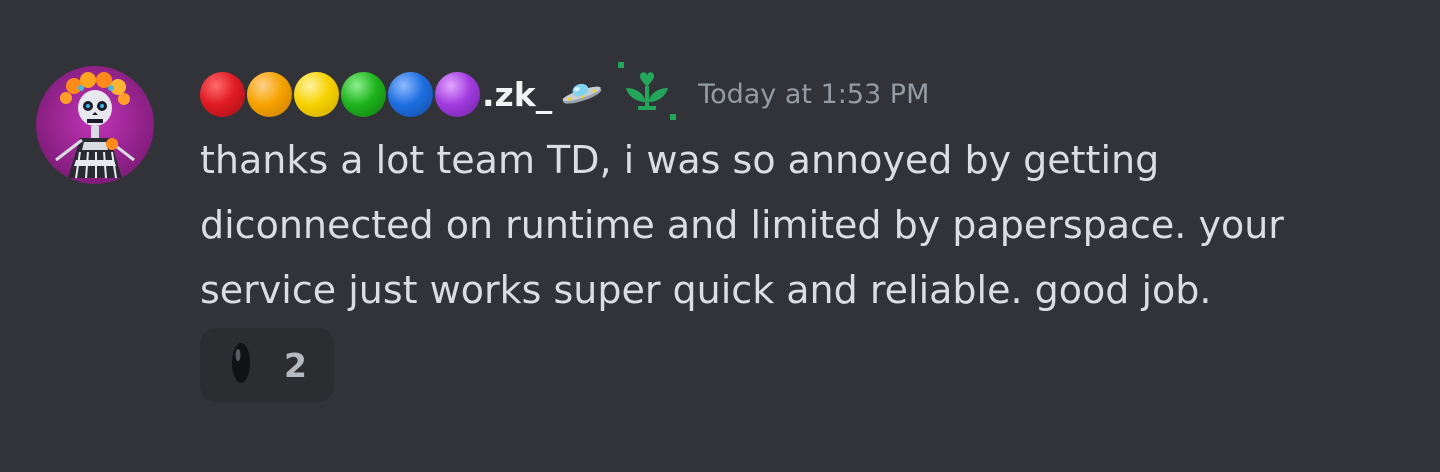 This screenshot has width=1440, height=472. I want to click on sprout-badge-icon, so click(647, 94).